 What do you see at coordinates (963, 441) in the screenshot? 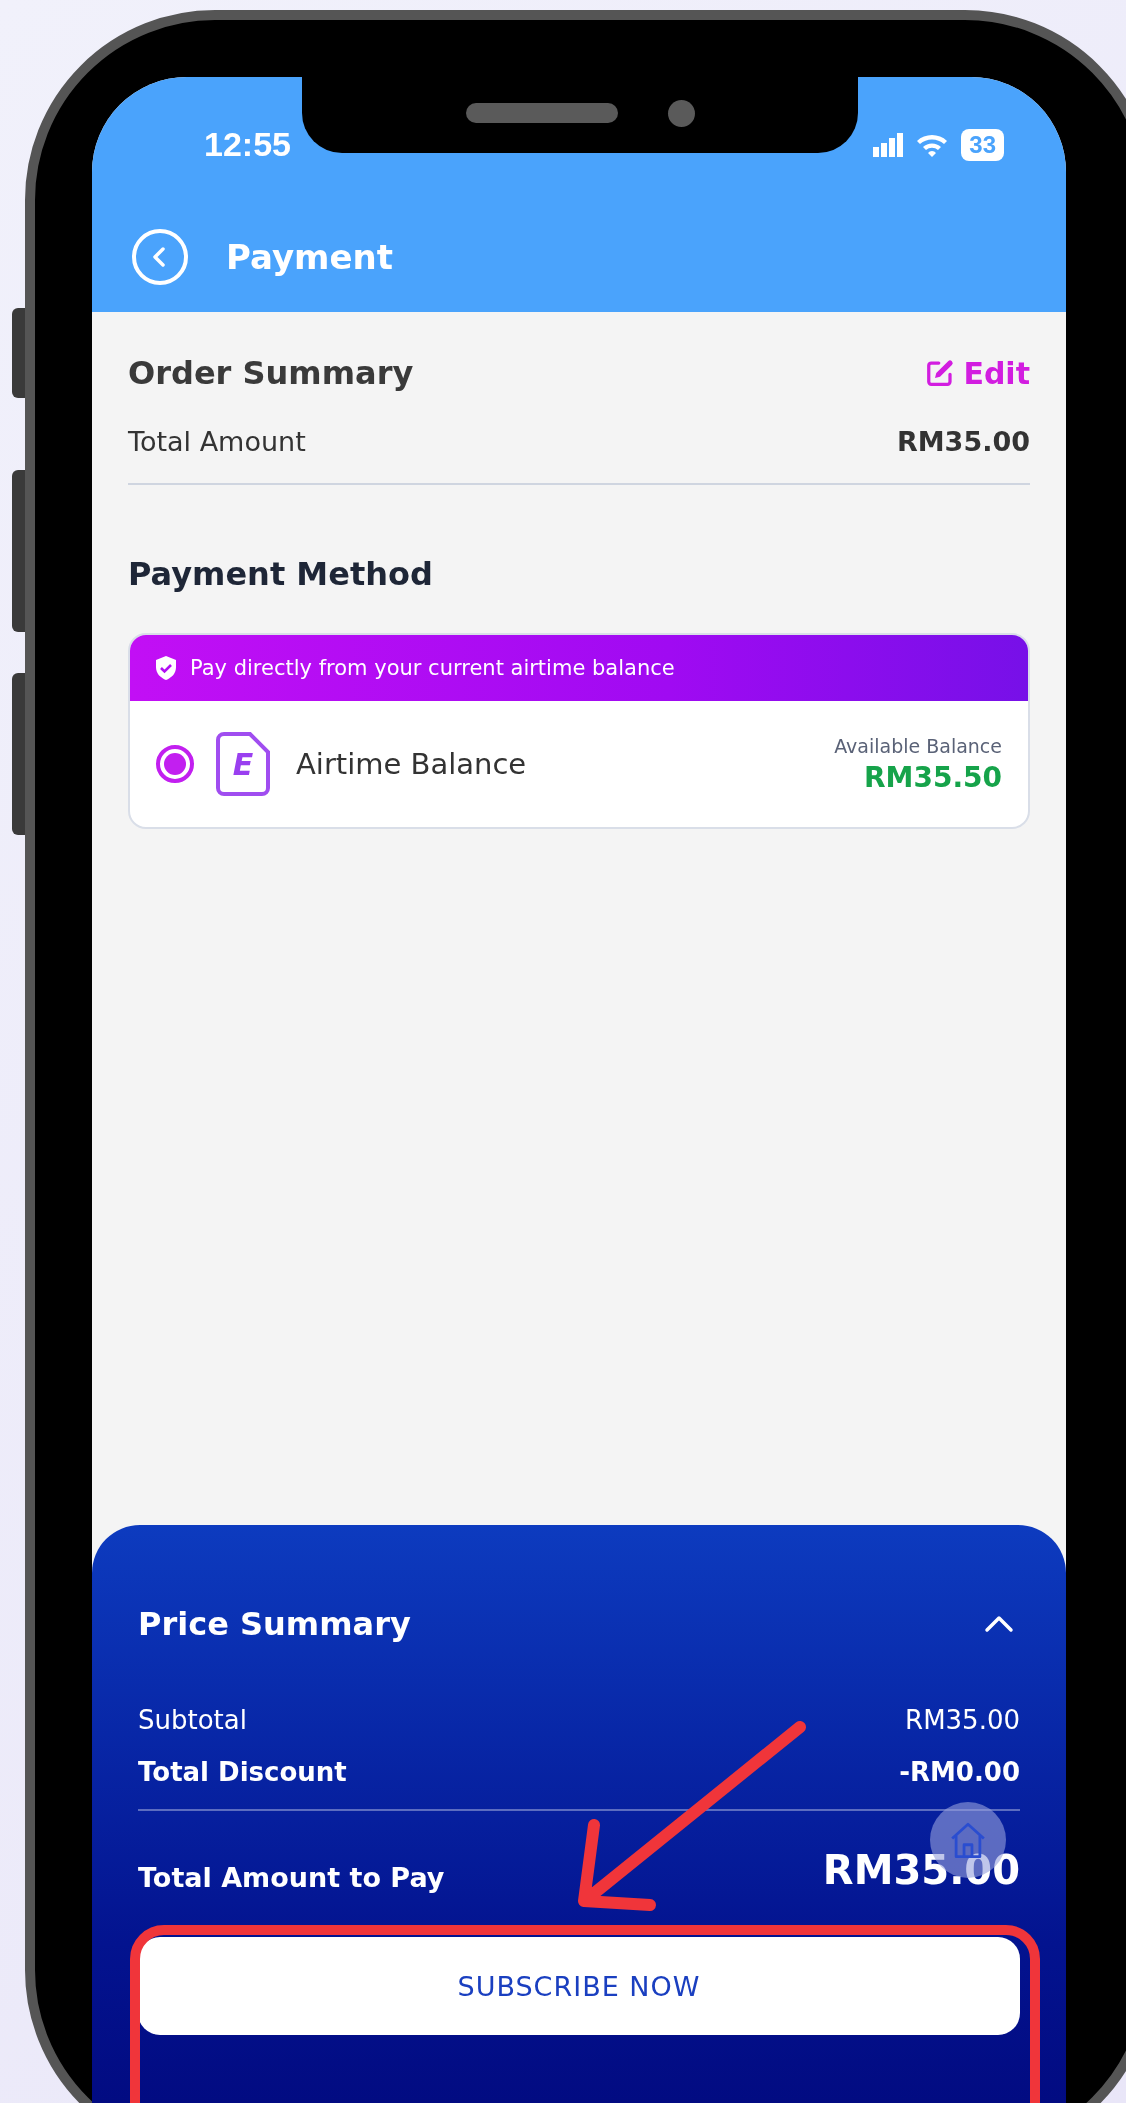
I see `row-value: RM35.00` at bounding box center [963, 441].